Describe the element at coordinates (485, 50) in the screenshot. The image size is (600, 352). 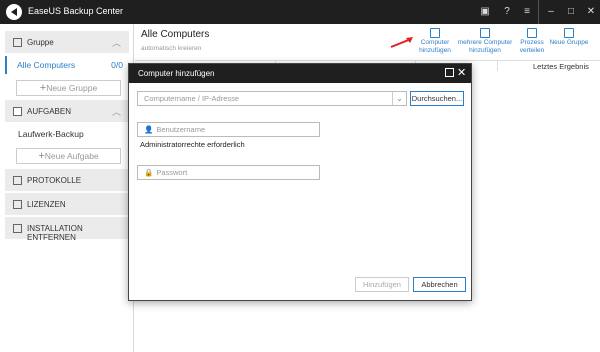
I see `add-multiple-label-2: hinzufügen` at that location.